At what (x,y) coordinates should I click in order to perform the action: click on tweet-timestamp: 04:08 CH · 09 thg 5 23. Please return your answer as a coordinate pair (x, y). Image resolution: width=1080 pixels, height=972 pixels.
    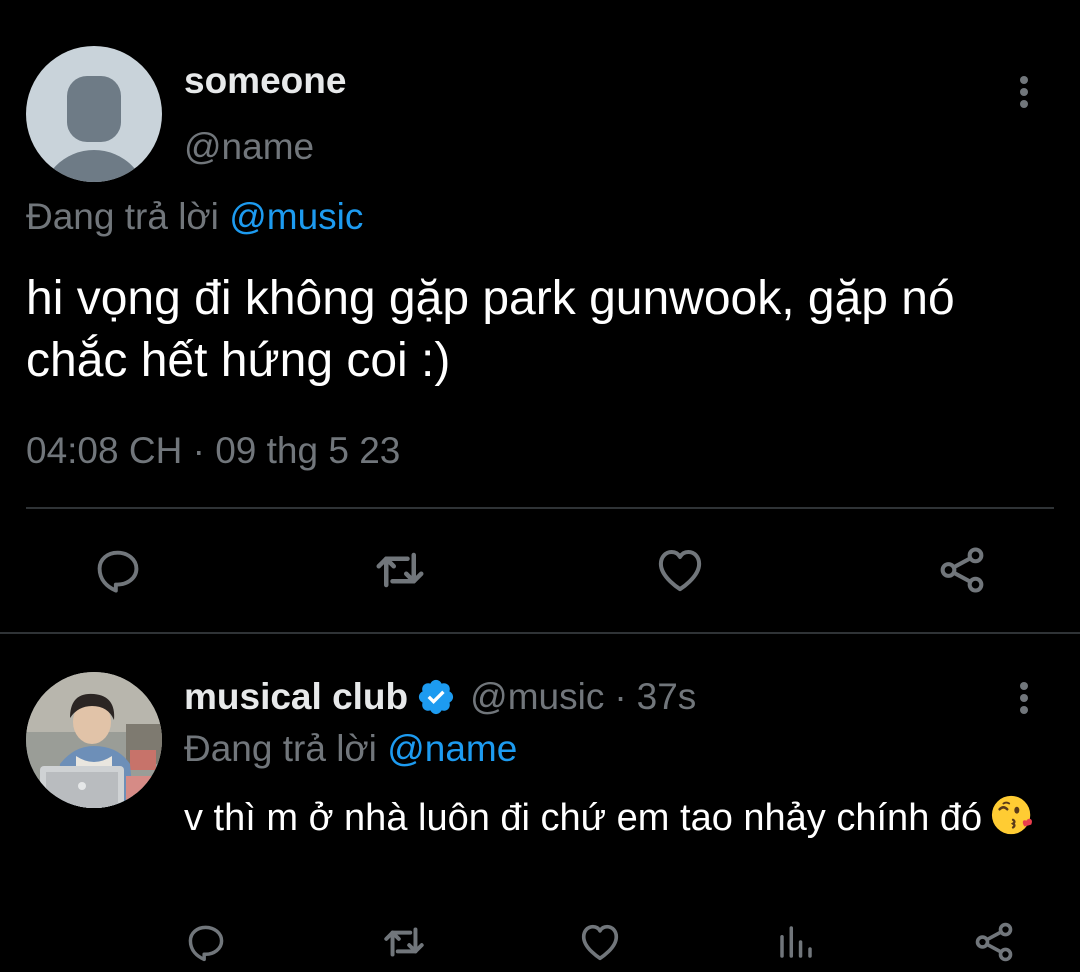
    Looking at the image, I should click on (213, 451).